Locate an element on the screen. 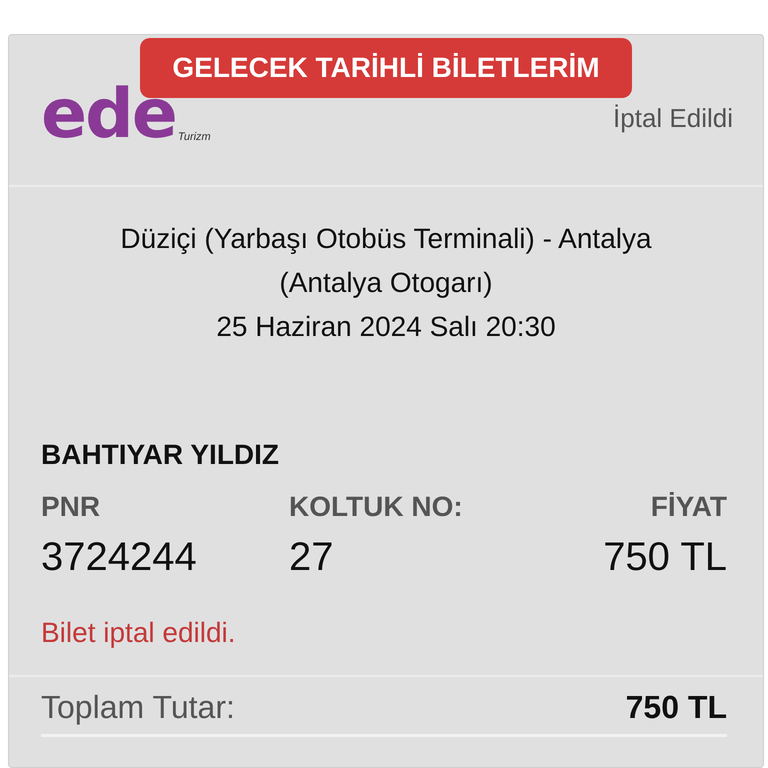  total-label: Toplam Tutar: is located at coordinates (138, 707).